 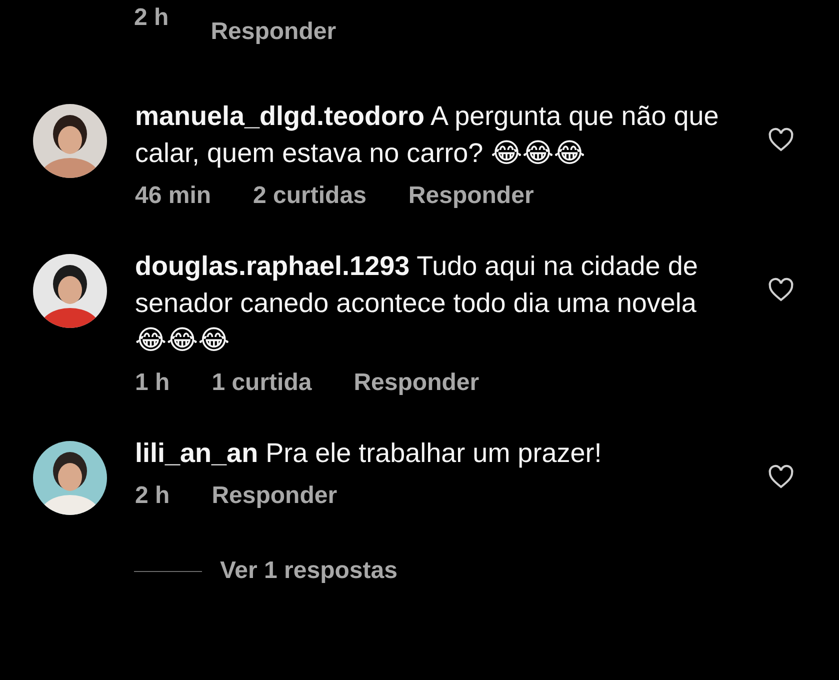 I want to click on comment-time: 46 min, so click(x=173, y=196).